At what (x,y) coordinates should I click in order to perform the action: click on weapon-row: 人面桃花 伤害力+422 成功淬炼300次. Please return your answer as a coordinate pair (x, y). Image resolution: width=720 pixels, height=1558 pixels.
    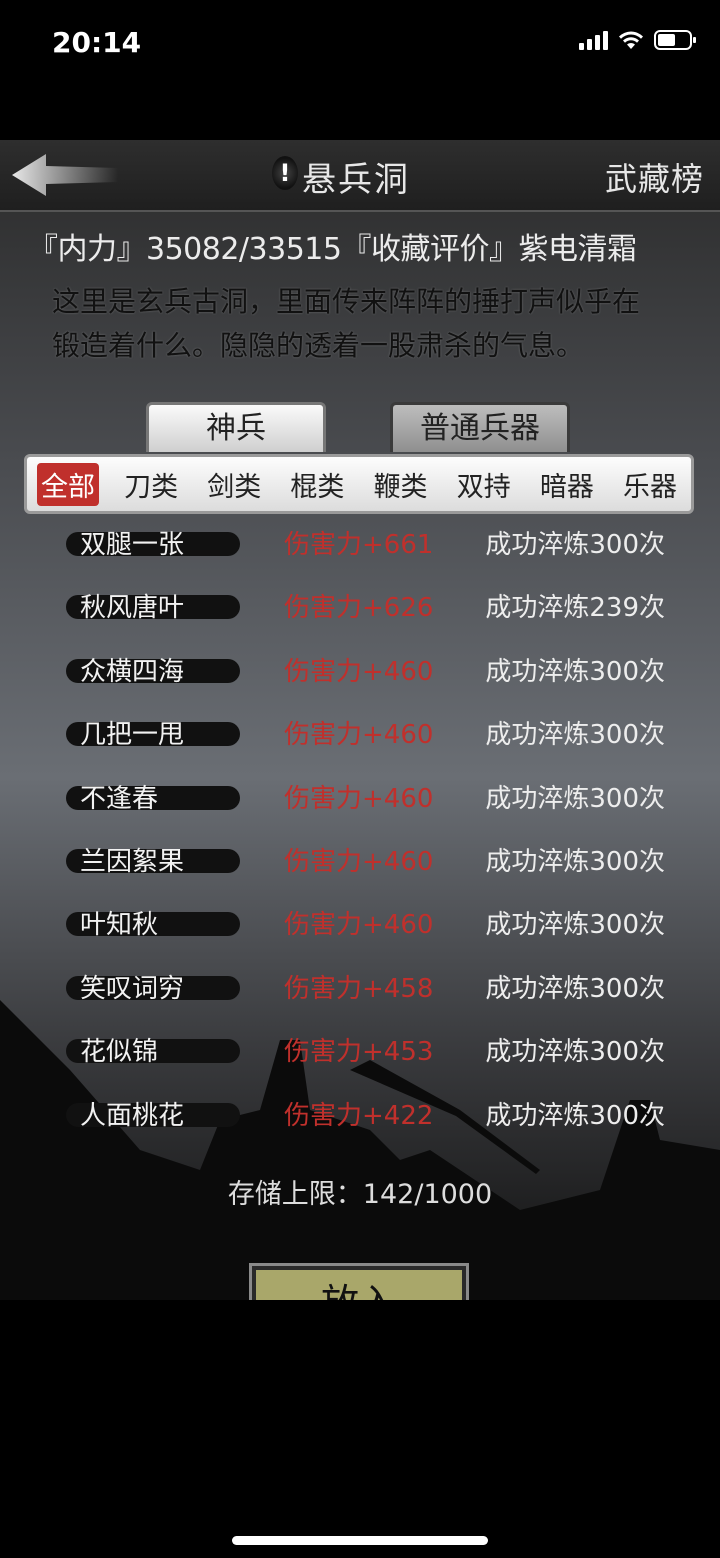
    Looking at the image, I should click on (357, 1116).